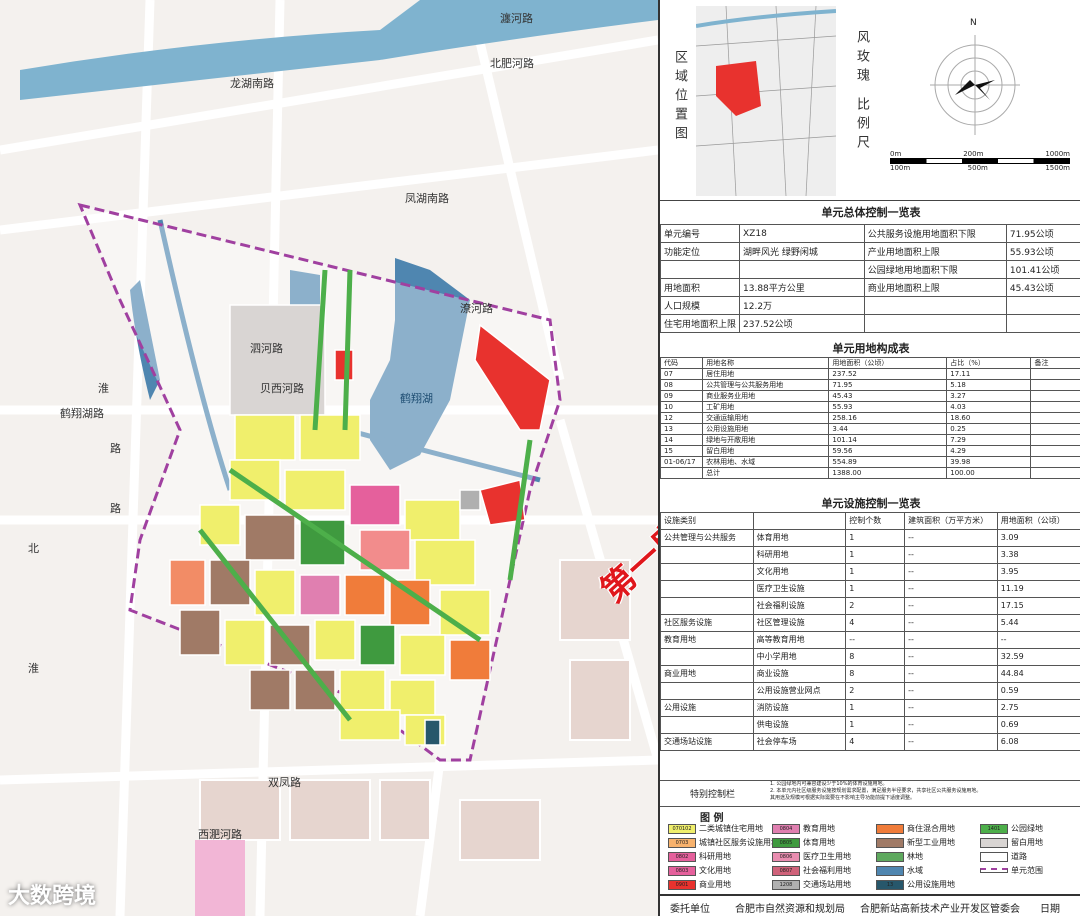 The image size is (1080, 918). Describe the element at coordinates (870, 691) in the screenshot. I see `facility-row: 公用设施营业网点2--0.59` at that location.